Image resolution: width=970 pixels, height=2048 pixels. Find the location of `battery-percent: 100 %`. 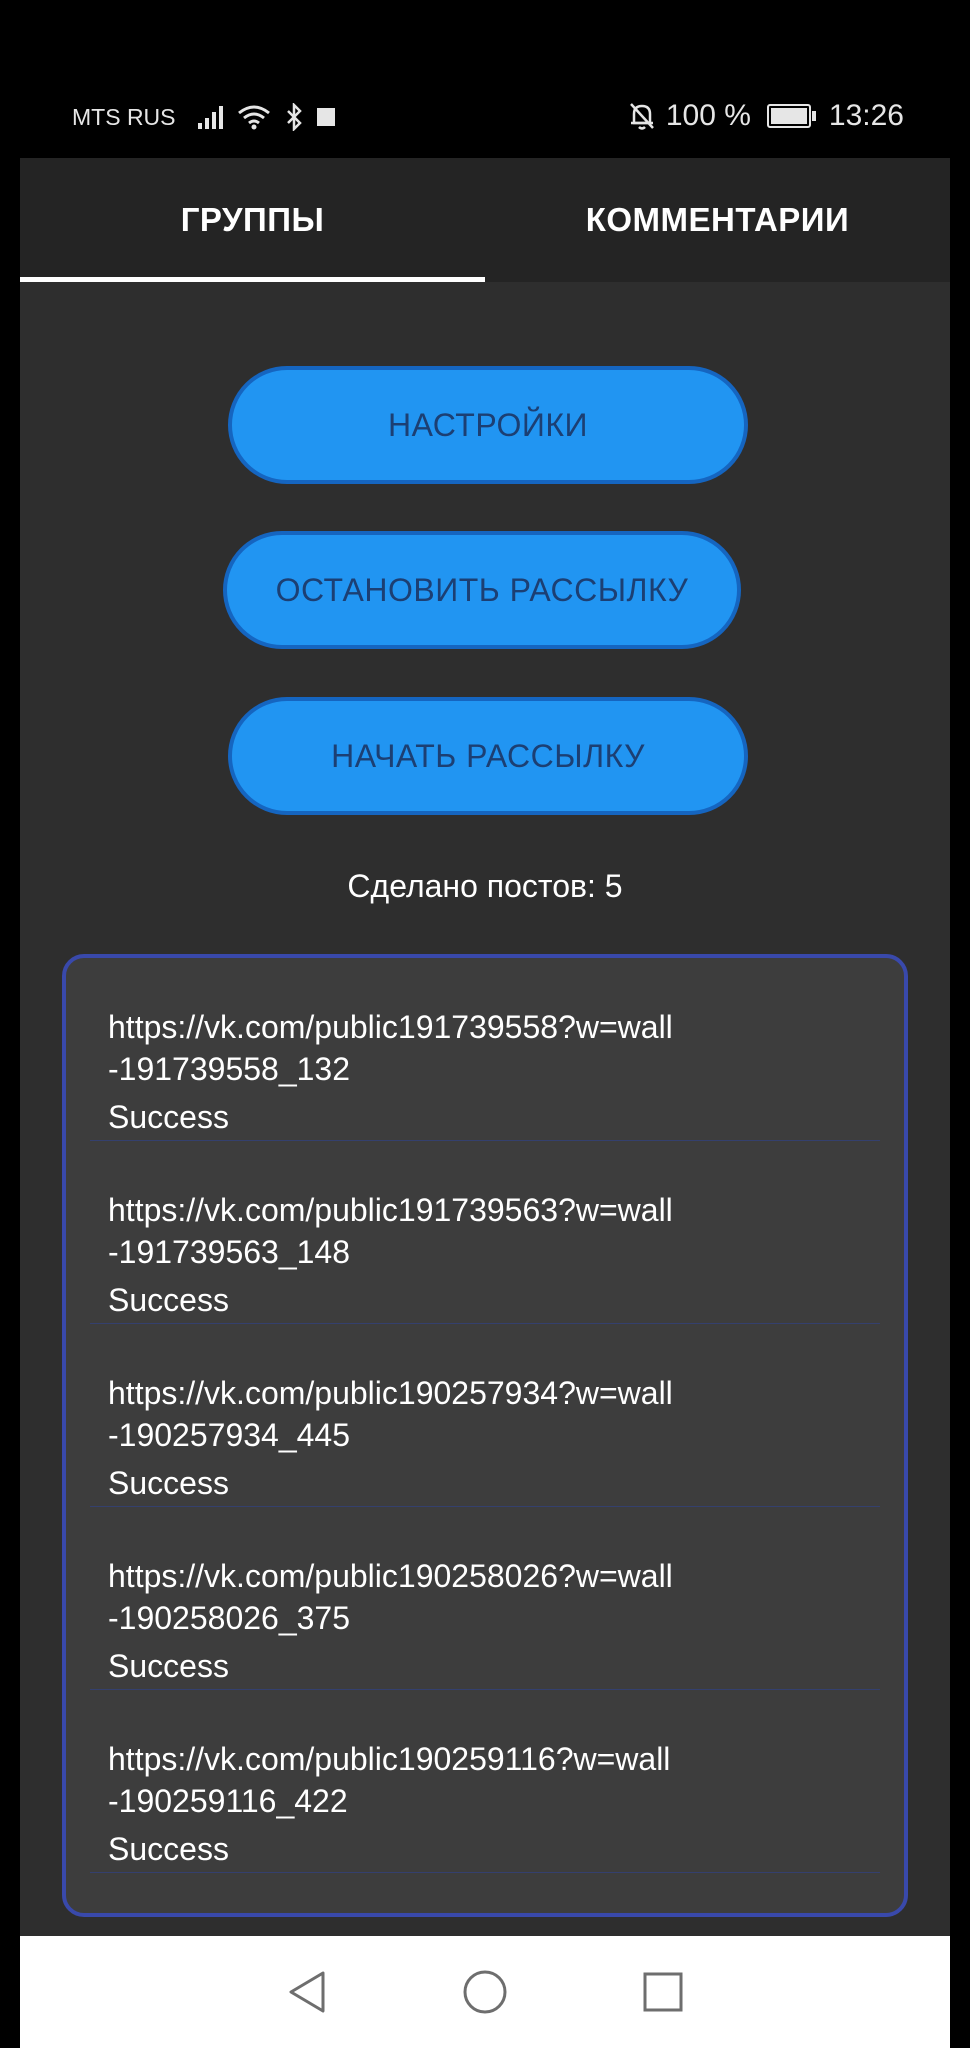

battery-percent: 100 % is located at coordinates (708, 115).